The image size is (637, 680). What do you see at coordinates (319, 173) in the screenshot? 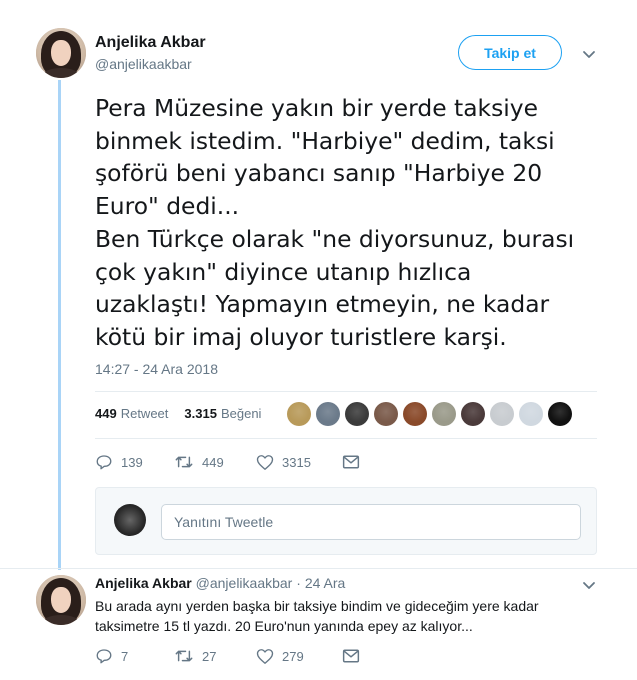
I see `tweet-text-line: şoförü beni yabancı sanıp "Harbiye 20` at bounding box center [319, 173].